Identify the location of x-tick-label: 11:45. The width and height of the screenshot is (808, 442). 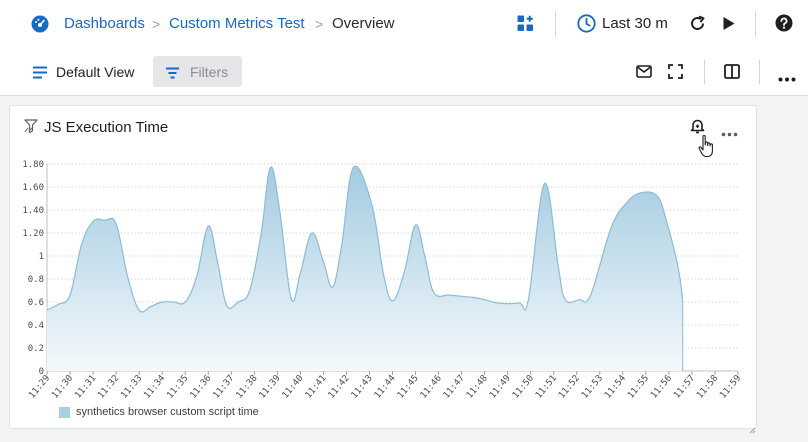
(408, 387).